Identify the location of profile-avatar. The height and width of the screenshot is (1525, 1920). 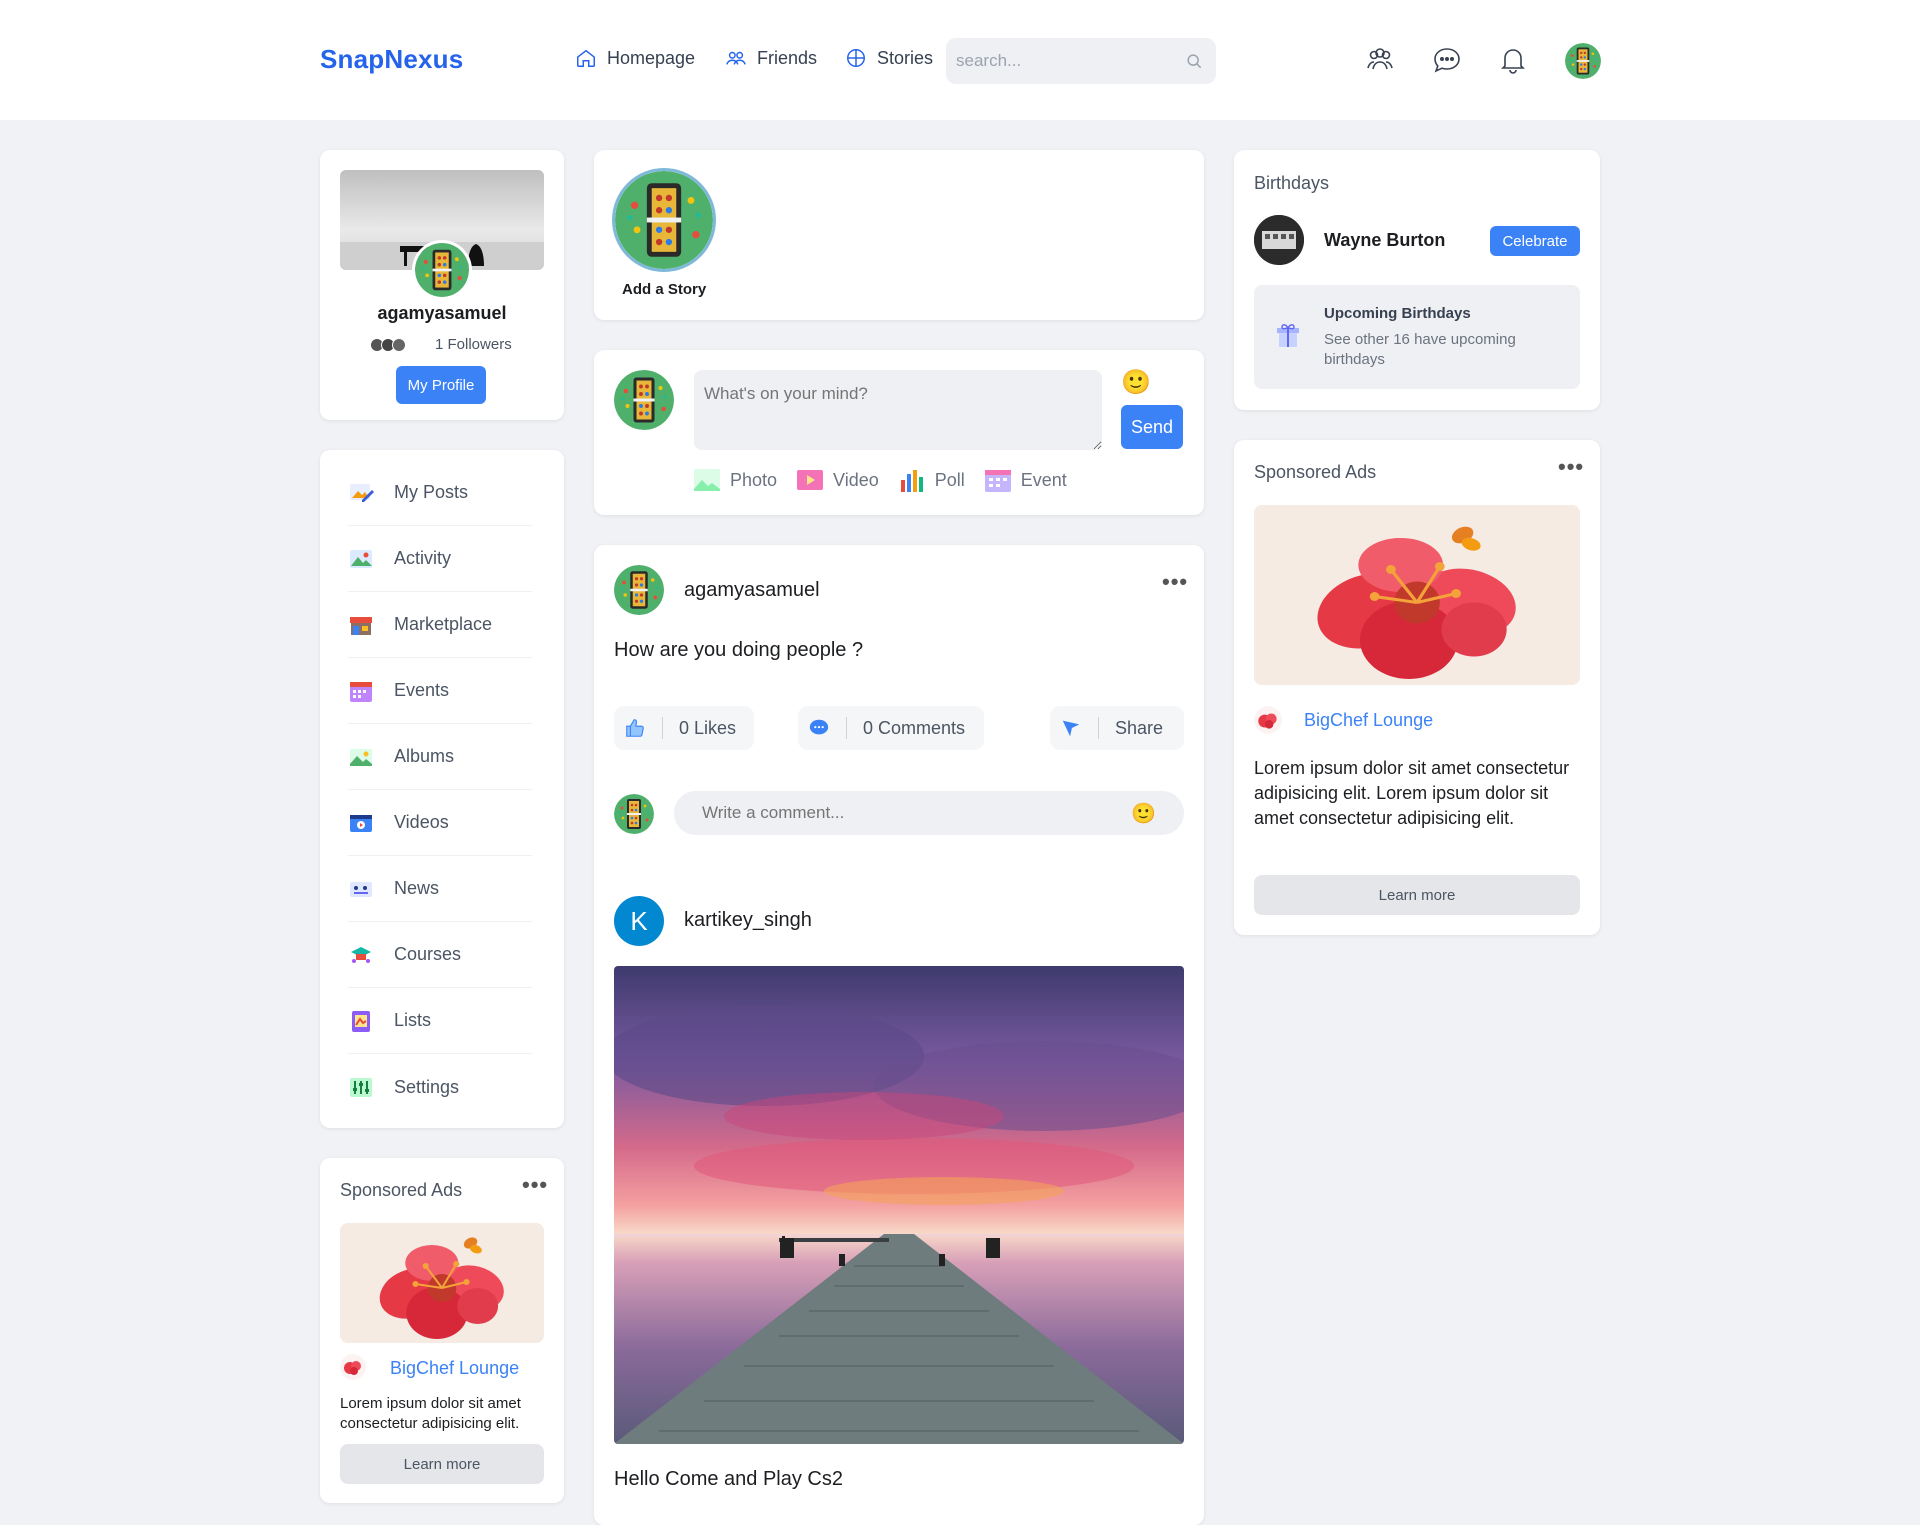
(442, 270).